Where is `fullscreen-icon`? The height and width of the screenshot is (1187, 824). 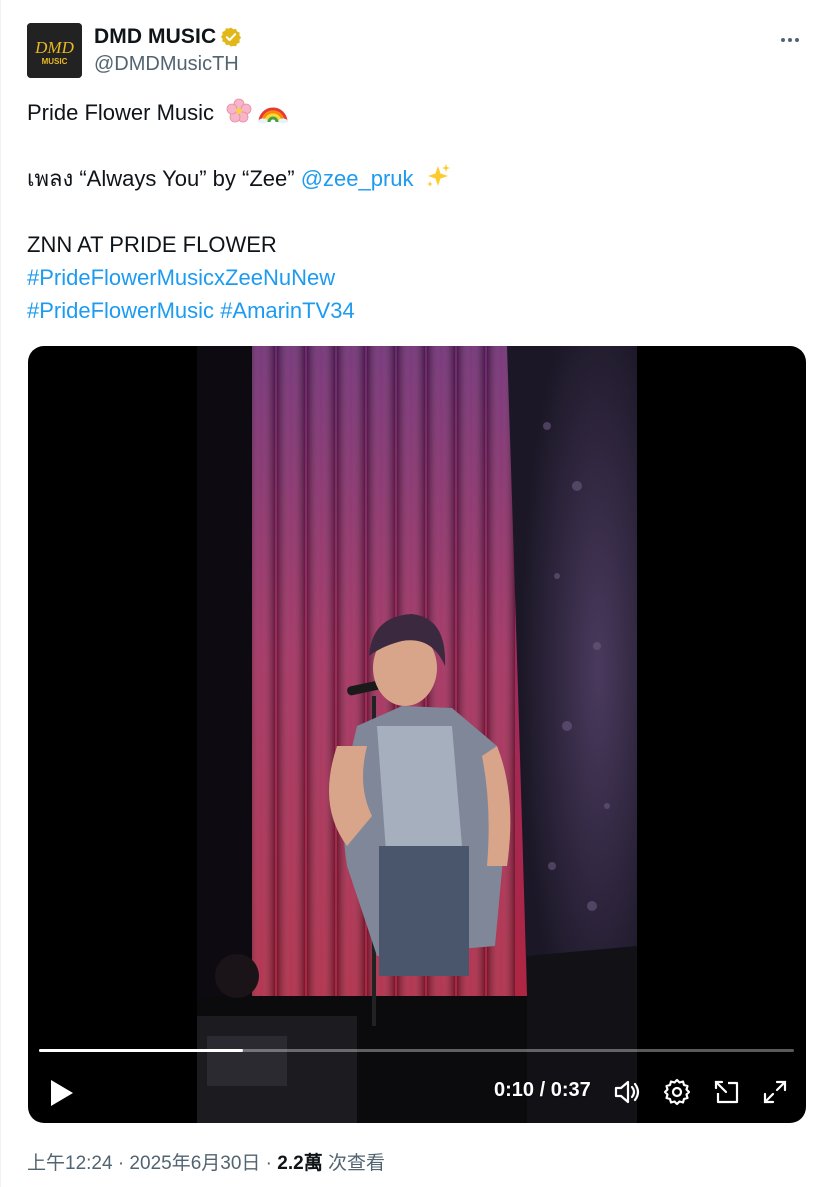
fullscreen-icon is located at coordinates (775, 1092).